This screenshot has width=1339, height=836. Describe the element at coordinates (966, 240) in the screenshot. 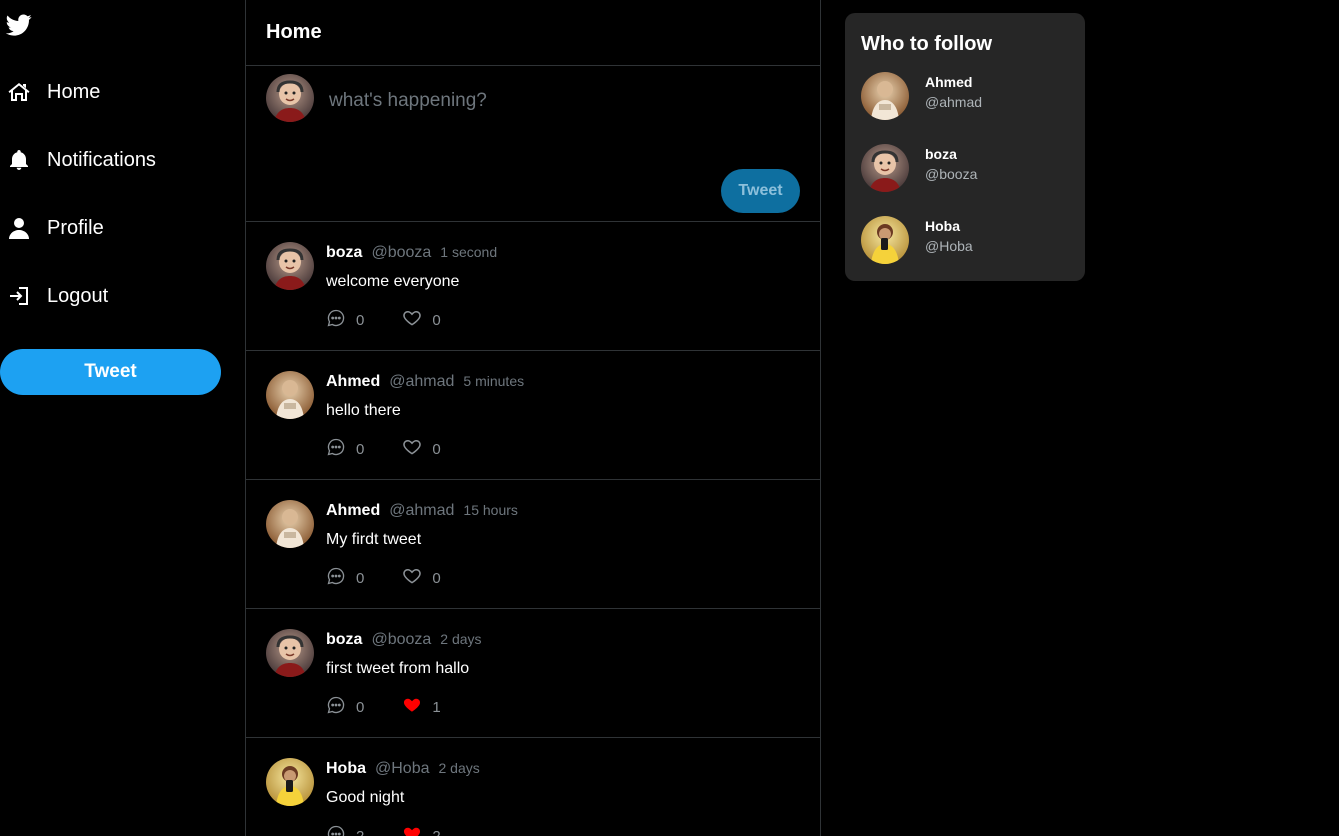

I see `follow-user-hoba: Hoba @Hoba` at that location.